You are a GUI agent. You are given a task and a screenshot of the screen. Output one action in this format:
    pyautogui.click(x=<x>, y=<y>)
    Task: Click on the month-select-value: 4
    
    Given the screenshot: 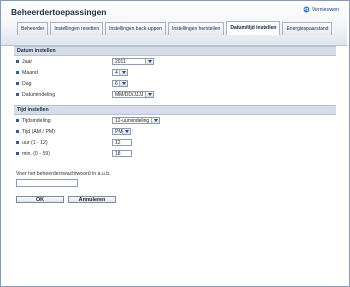 What is the action you would take?
    pyautogui.click(x=116, y=73)
    